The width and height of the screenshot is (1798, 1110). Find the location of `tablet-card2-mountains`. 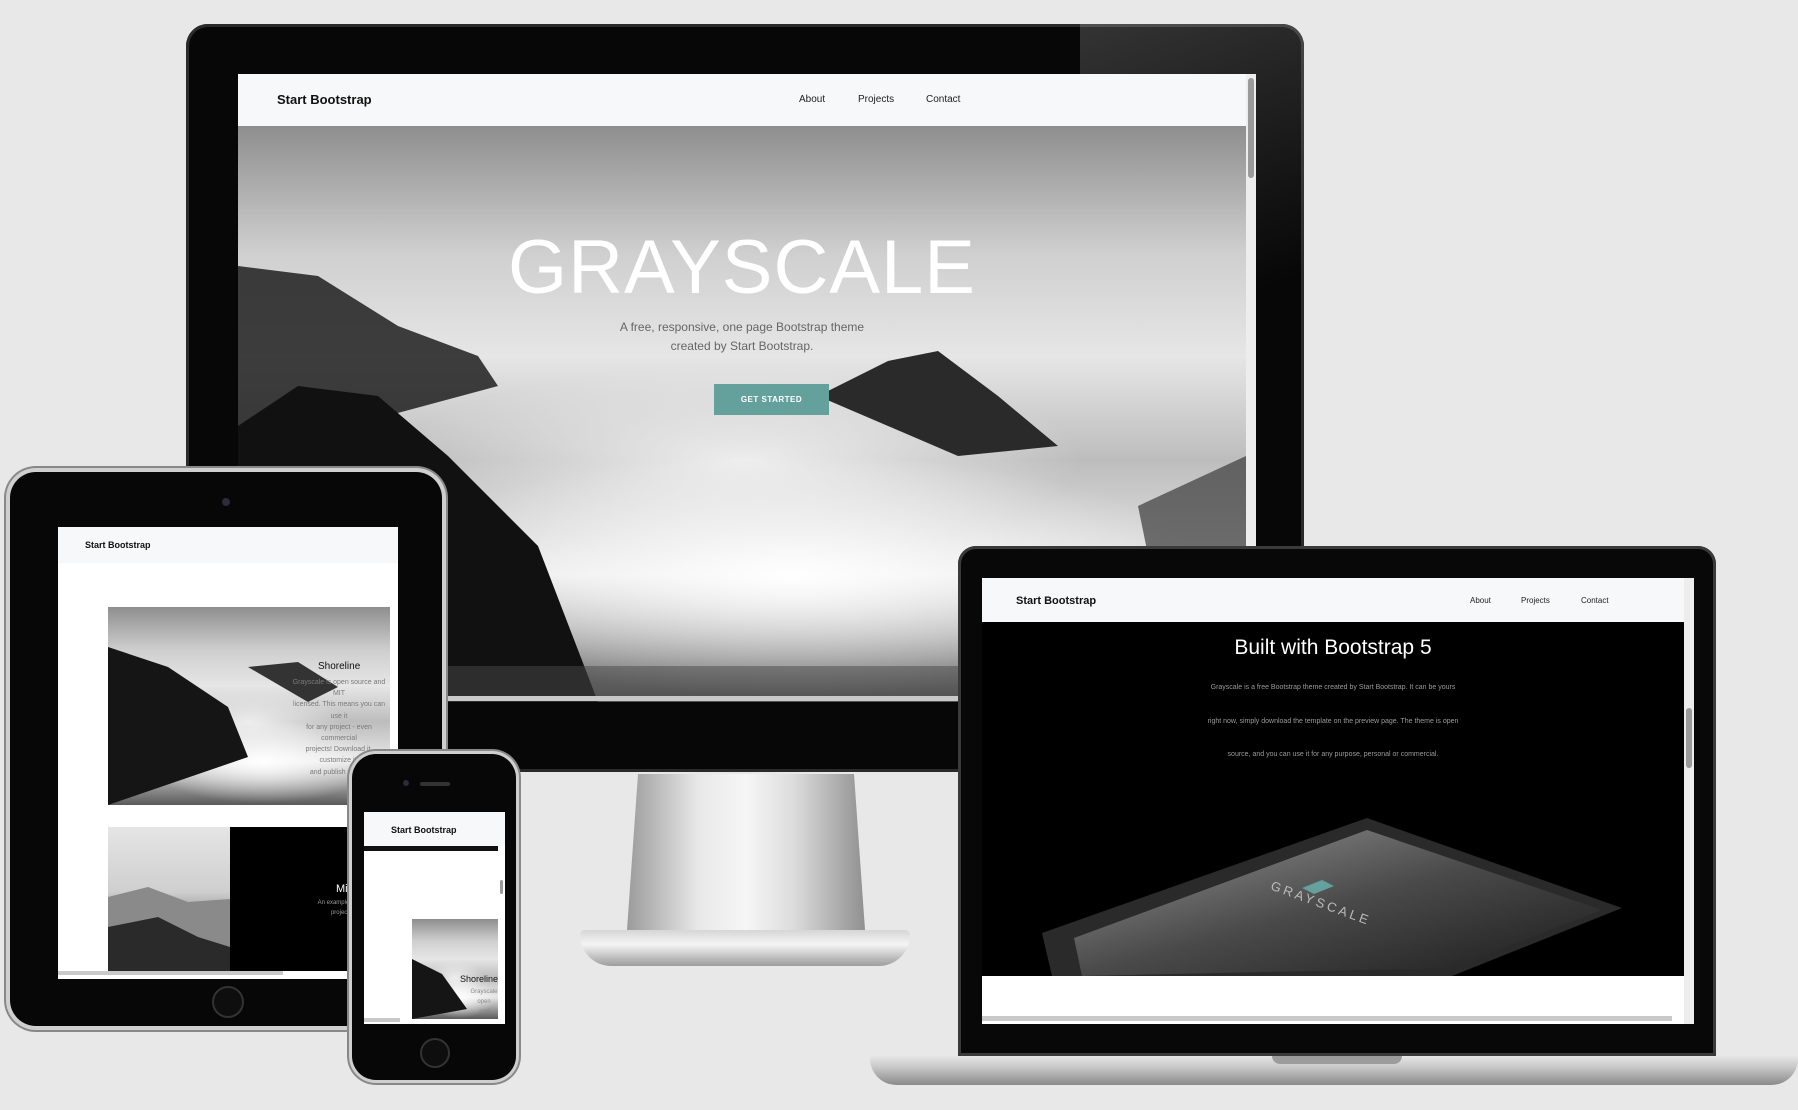

tablet-card2-mountains is located at coordinates (169, 929).